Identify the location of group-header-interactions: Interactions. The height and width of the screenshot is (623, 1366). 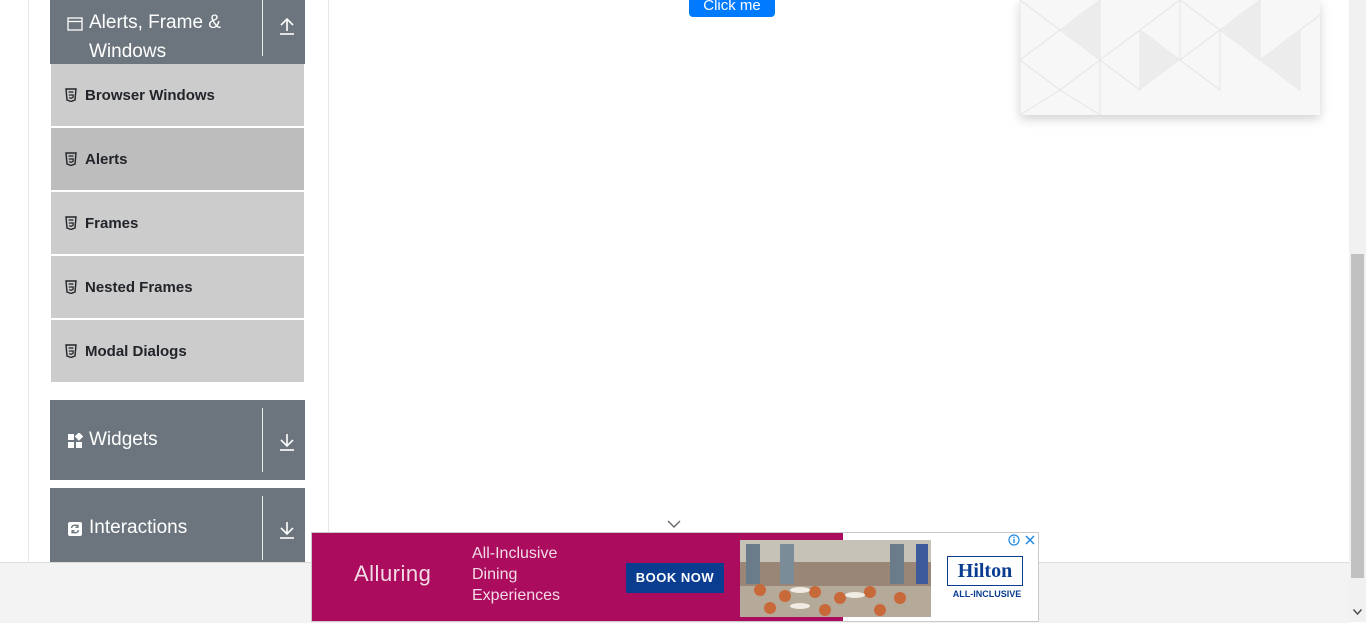
(177, 525).